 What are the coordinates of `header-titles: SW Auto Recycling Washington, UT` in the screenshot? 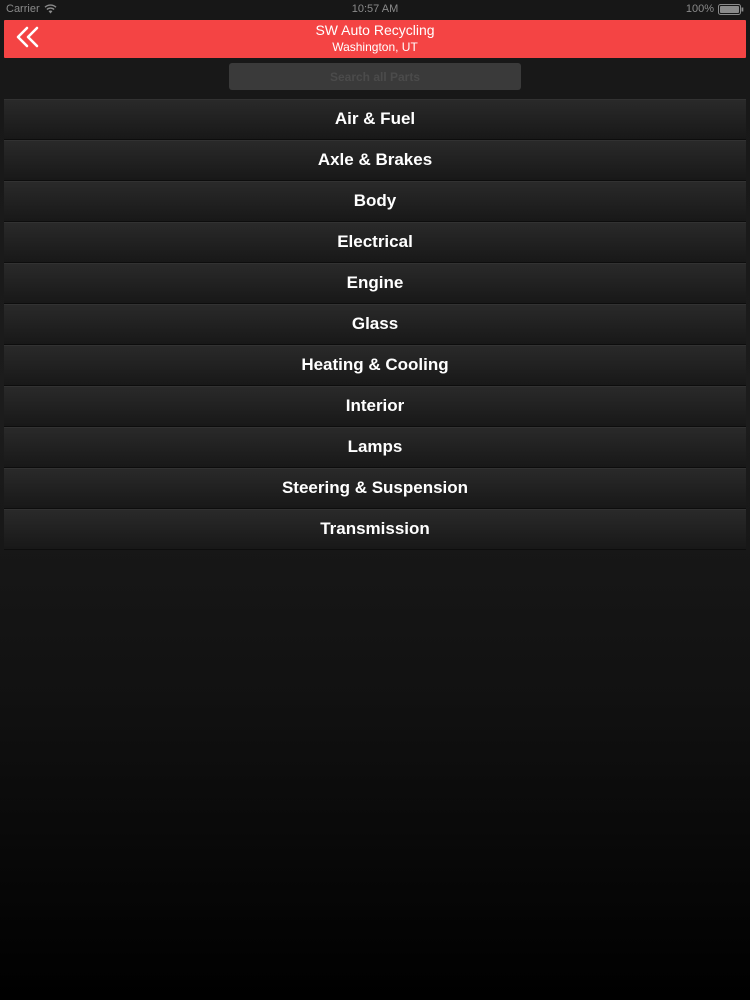 It's located at (375, 39).